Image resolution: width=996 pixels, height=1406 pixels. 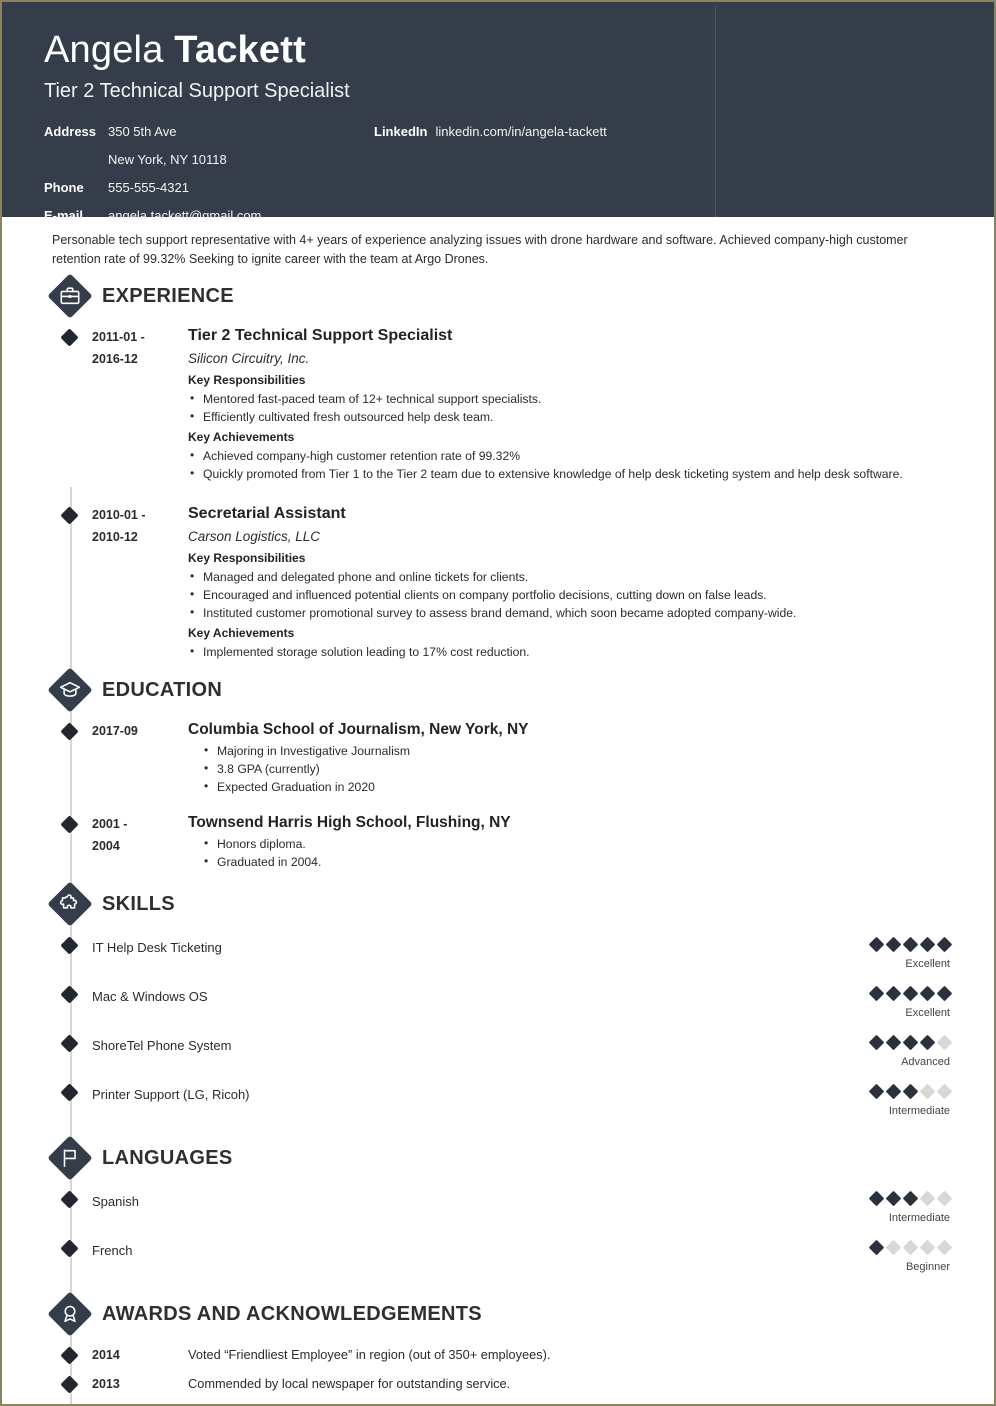 I want to click on page-title: Angela Tackett, so click(x=519, y=50).